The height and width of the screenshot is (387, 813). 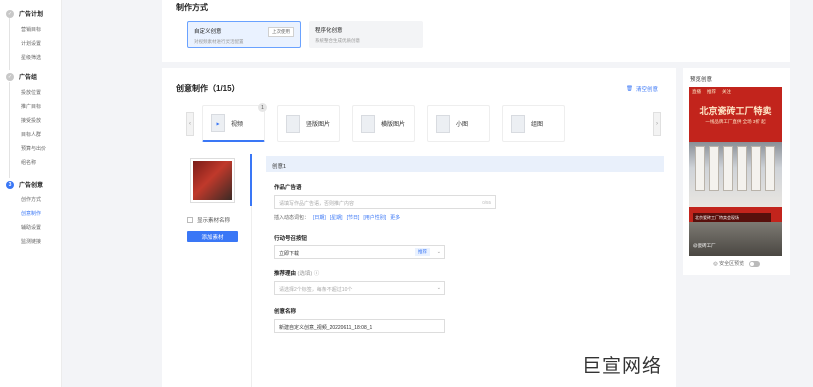 I want to click on section-title: 制作方式, so click(x=192, y=7).